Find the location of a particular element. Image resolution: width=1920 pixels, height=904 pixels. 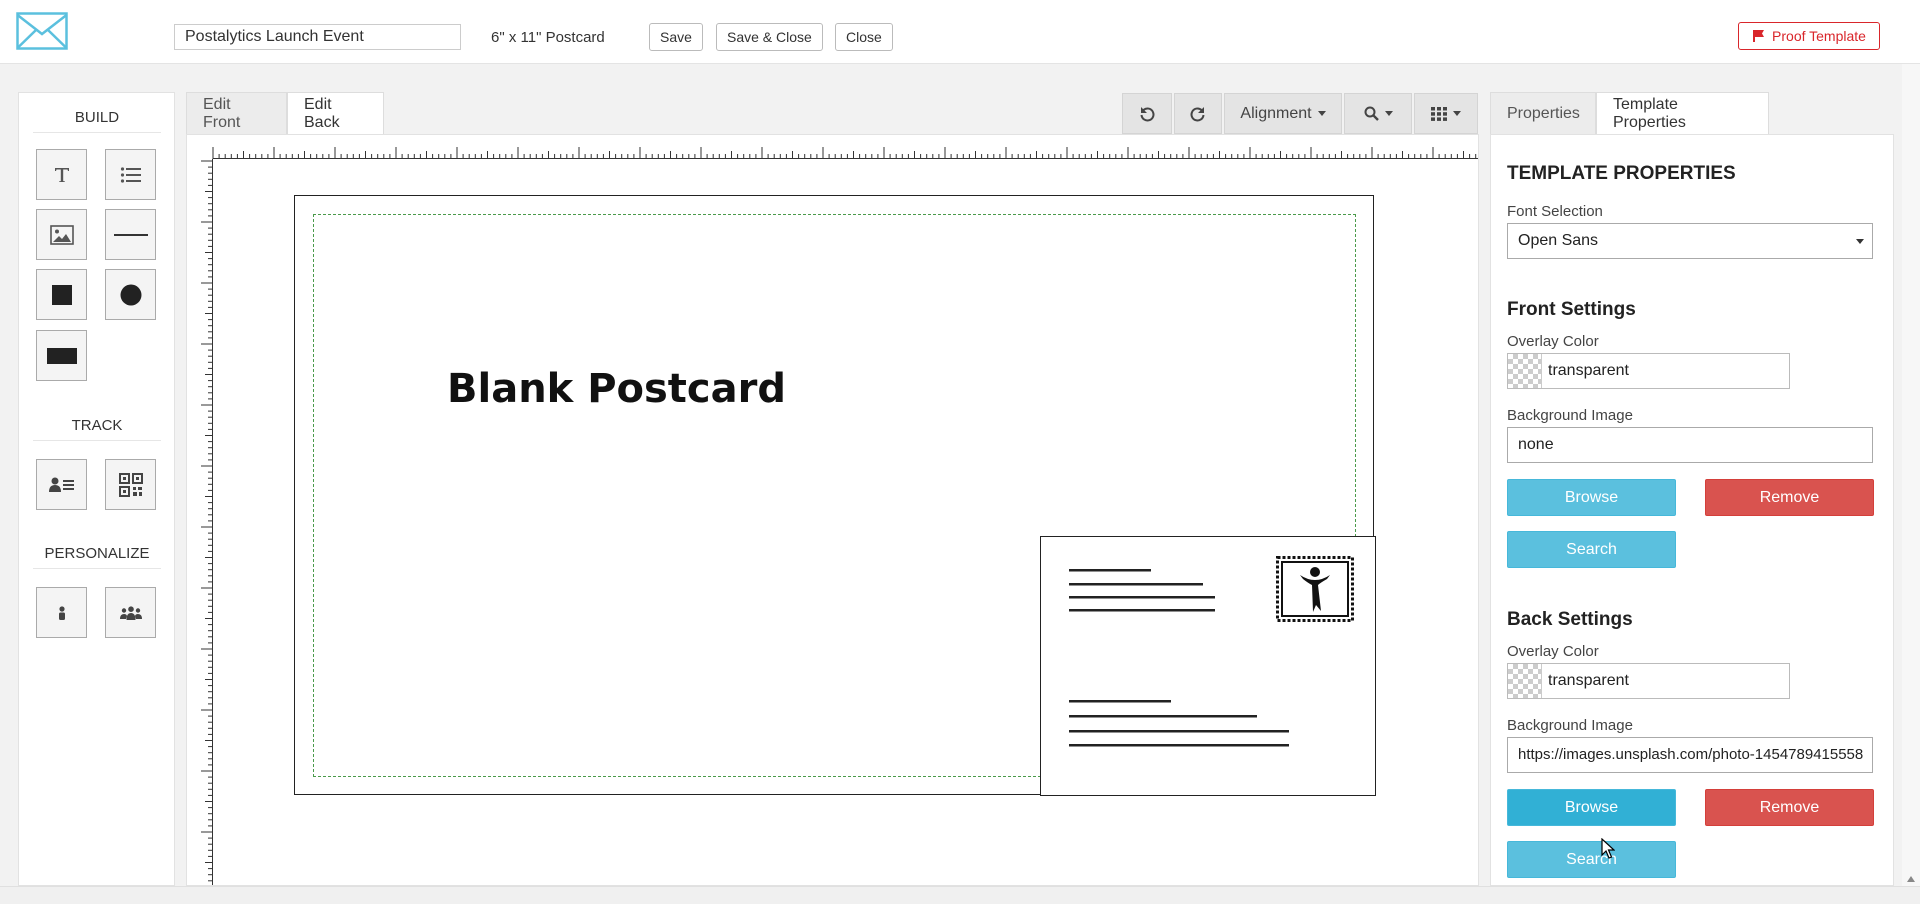

stamp-icon is located at coordinates (1315, 589).